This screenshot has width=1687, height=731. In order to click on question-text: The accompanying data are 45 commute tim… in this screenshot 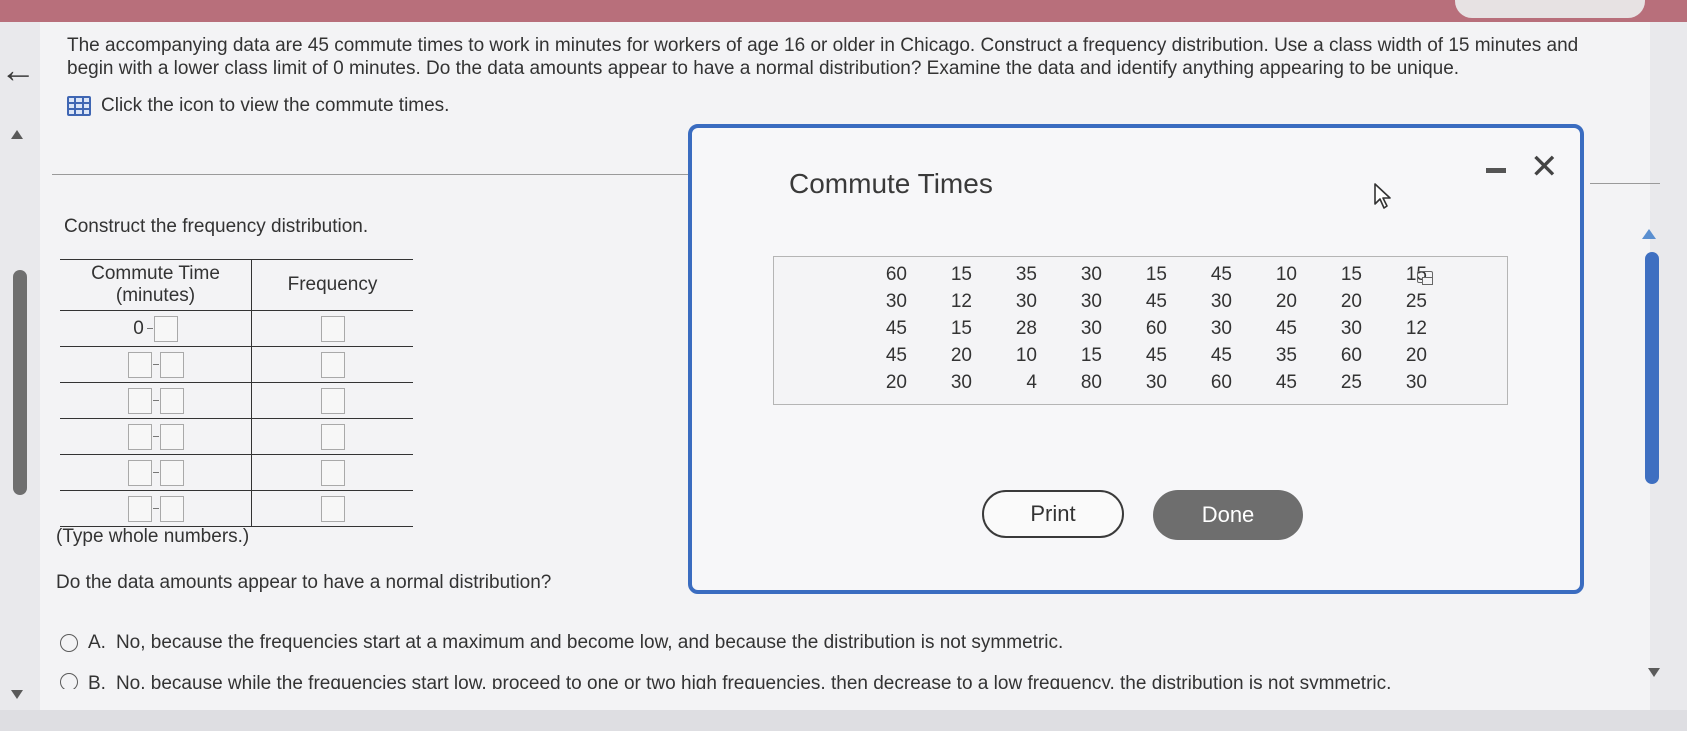, I will do `click(823, 57)`.